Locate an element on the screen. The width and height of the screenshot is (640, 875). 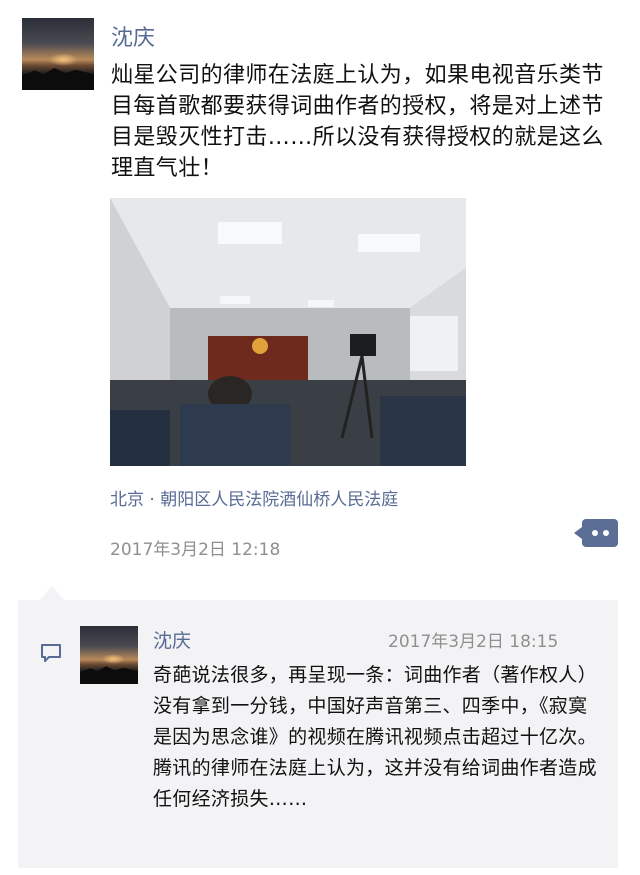
post-timestamp: 2017年3月2日 12:18 is located at coordinates (195, 550).